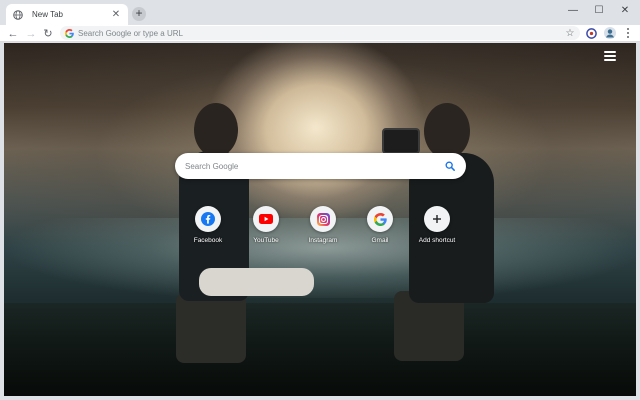  What do you see at coordinates (610, 33) in the screenshot?
I see `profile-avatar-icon` at bounding box center [610, 33].